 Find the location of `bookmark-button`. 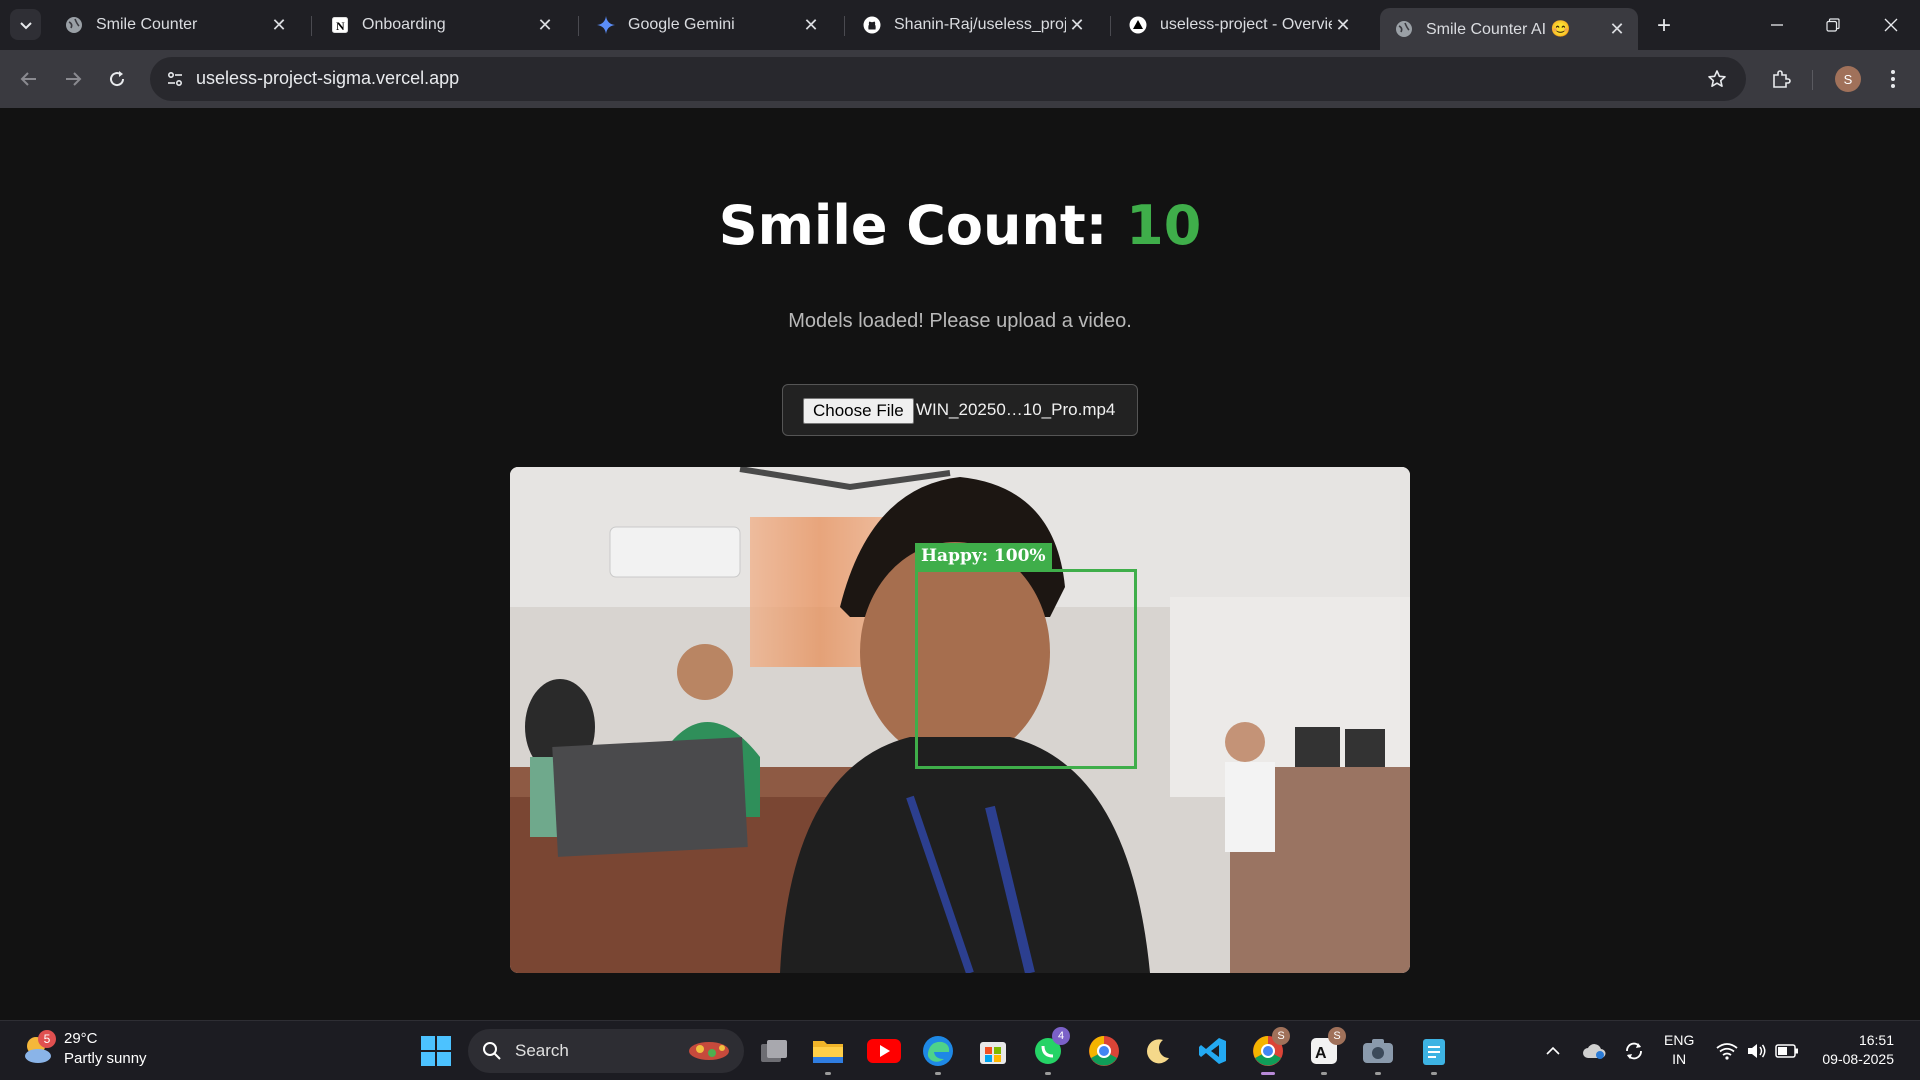

bookmark-button is located at coordinates (1717, 79).